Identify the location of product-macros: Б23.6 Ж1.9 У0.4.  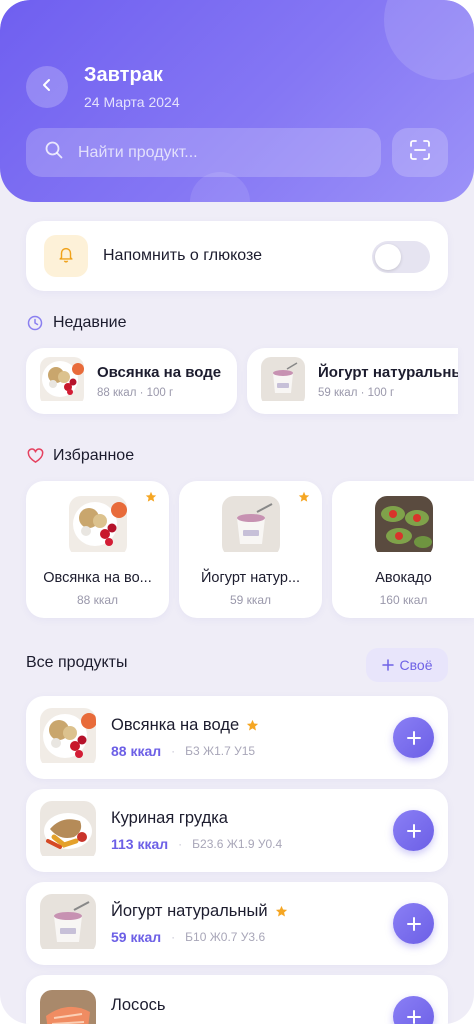
(237, 844).